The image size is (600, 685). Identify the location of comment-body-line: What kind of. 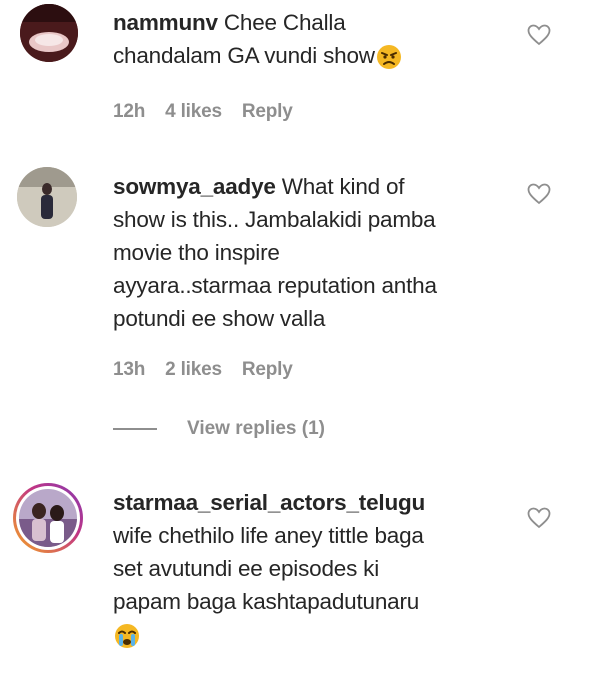
(343, 186).